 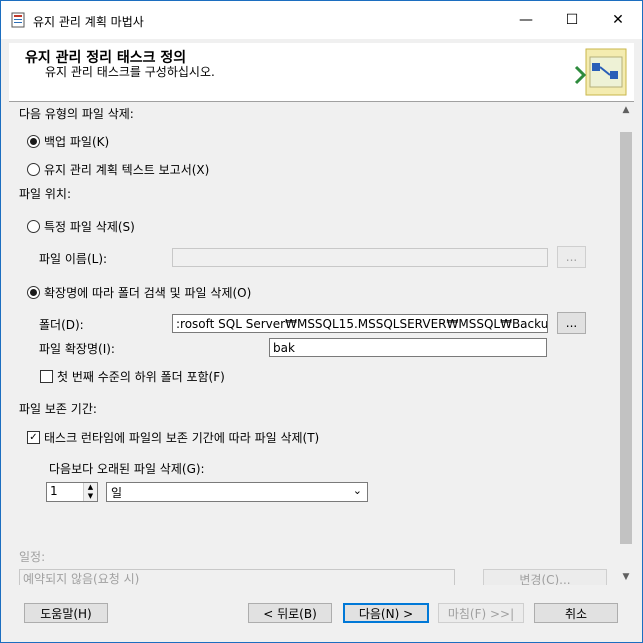 What do you see at coordinates (88, 22) in the screenshot?
I see `window-title: 유지 관리 계획 마법사` at bounding box center [88, 22].